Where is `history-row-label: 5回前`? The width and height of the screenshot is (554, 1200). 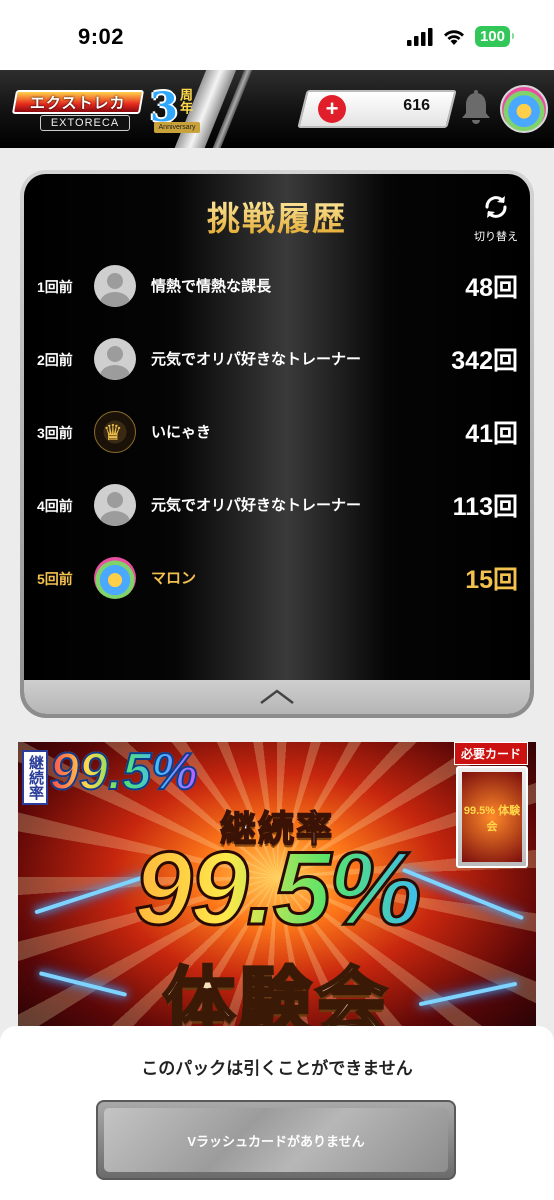 history-row-label: 5回前 is located at coordinates (55, 579).